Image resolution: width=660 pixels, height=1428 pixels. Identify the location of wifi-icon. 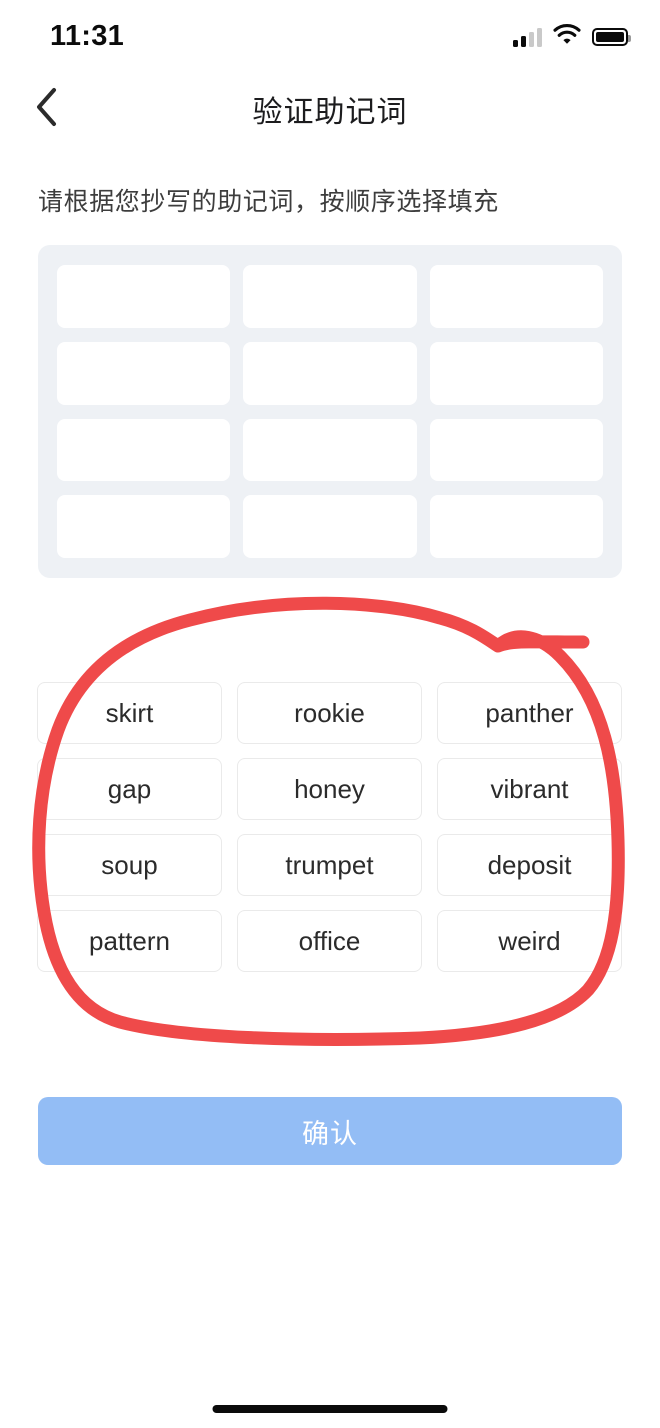
(567, 37).